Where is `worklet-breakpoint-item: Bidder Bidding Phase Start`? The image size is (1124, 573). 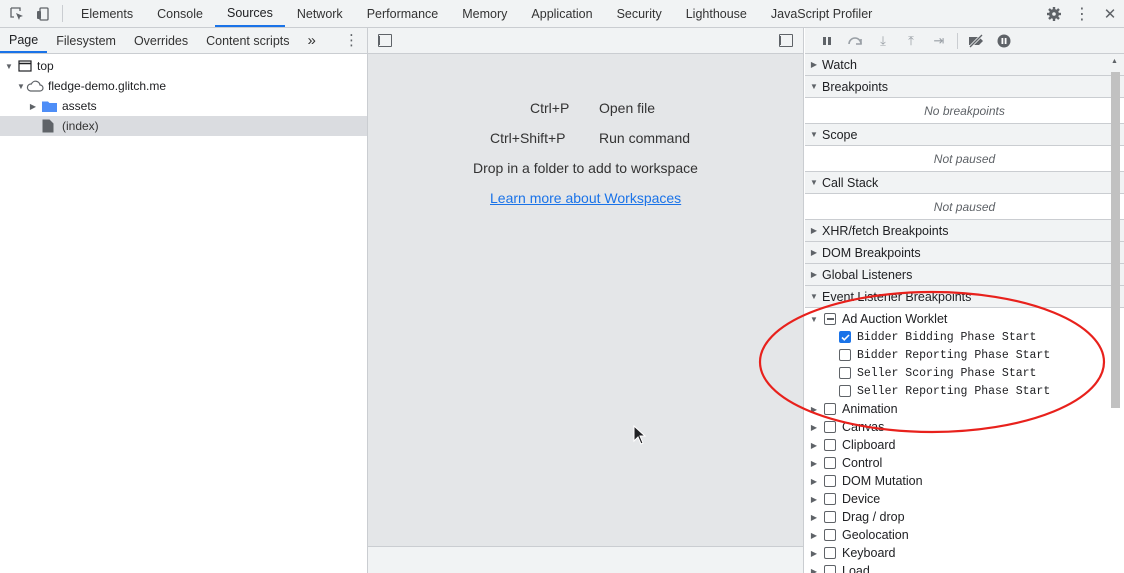 worklet-breakpoint-item: Bidder Bidding Phase Start is located at coordinates (964, 337).